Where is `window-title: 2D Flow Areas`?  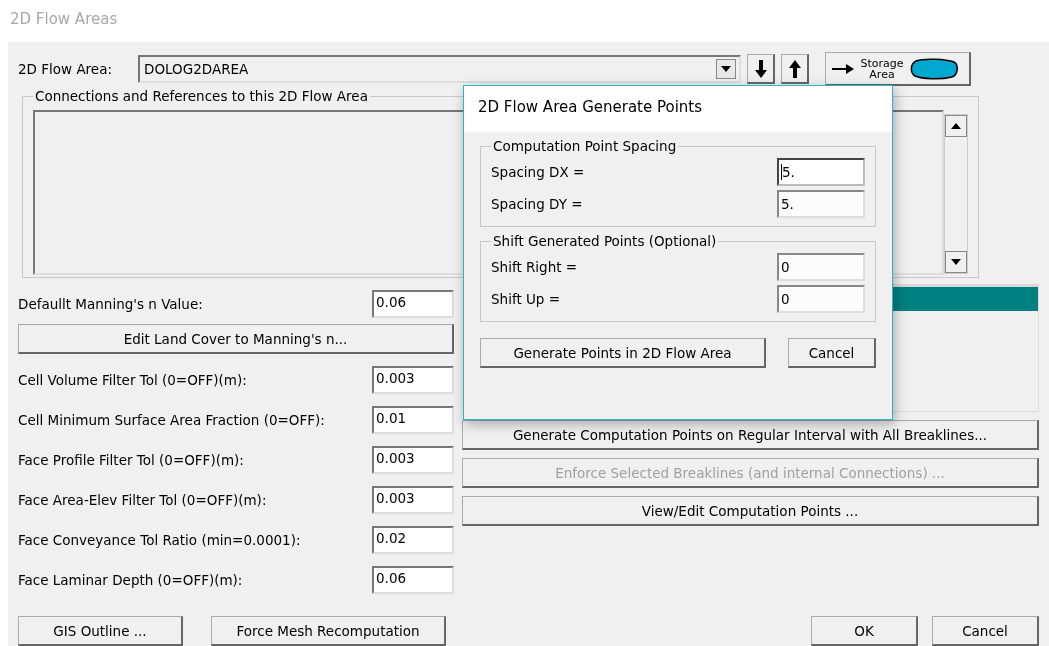
window-title: 2D Flow Areas is located at coordinates (64, 19).